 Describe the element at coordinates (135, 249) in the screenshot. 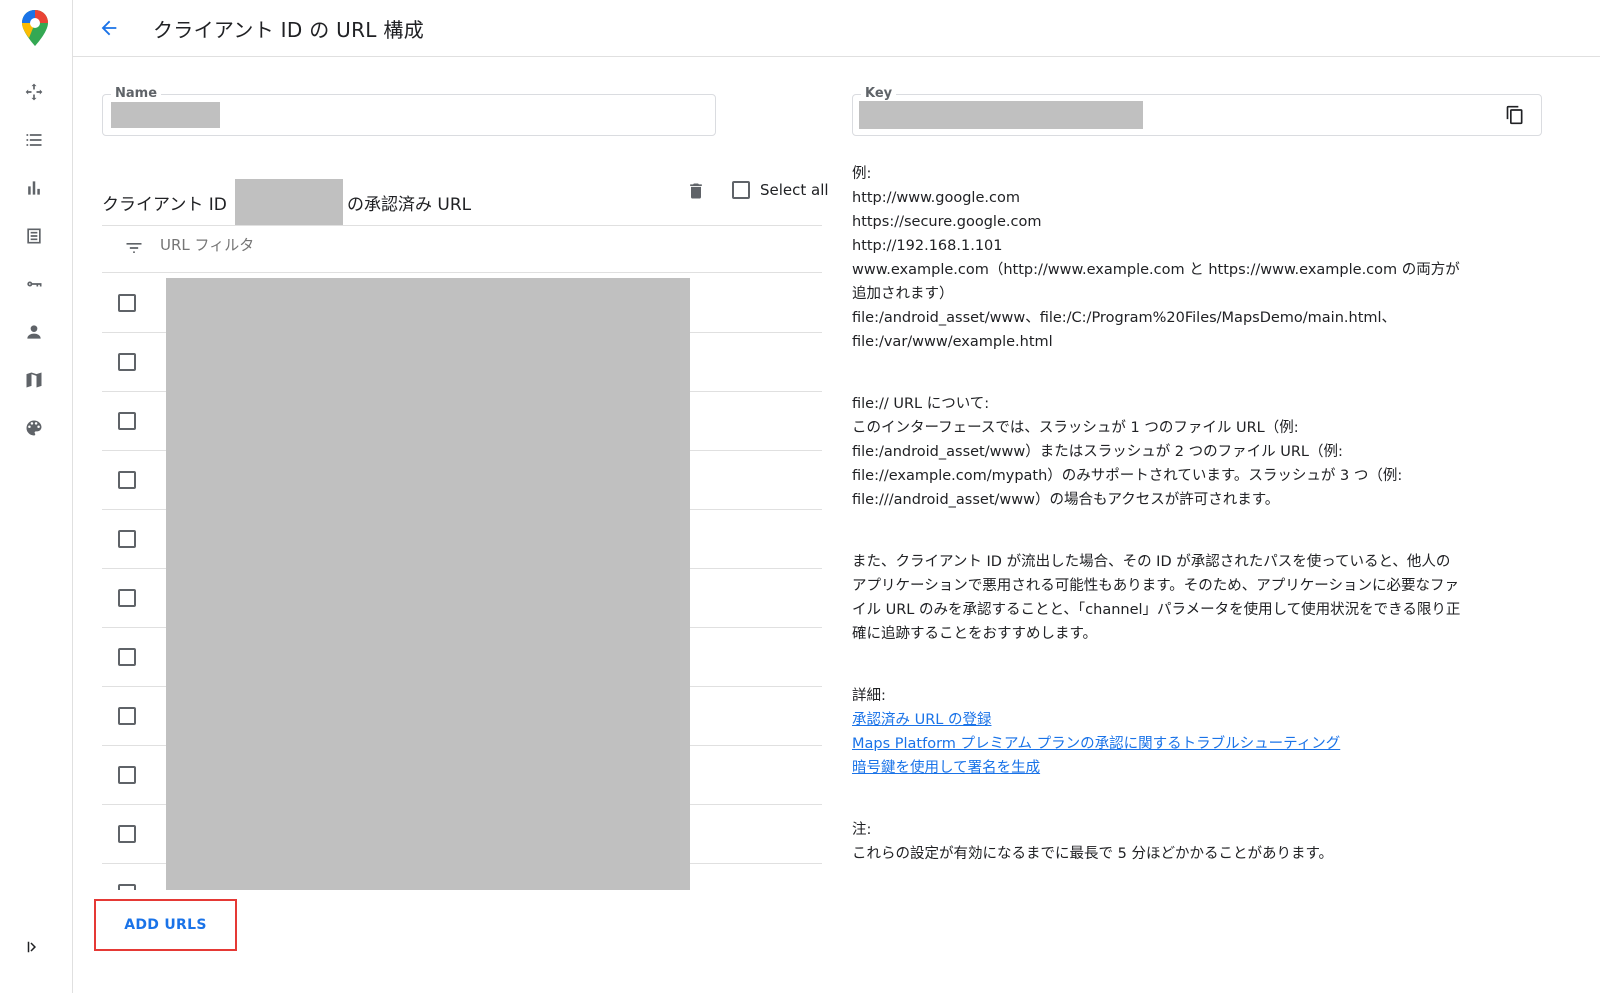

I see `filter-icon` at that location.